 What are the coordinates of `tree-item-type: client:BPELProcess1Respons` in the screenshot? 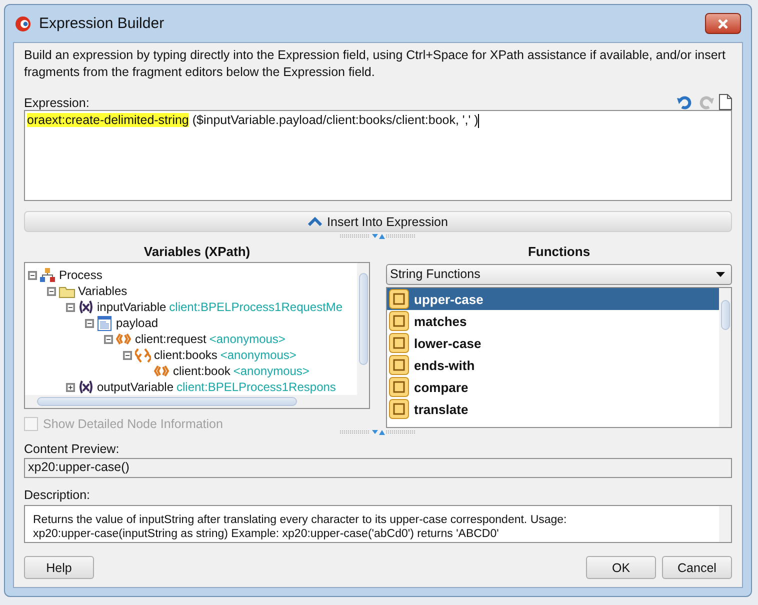 It's located at (256, 387).